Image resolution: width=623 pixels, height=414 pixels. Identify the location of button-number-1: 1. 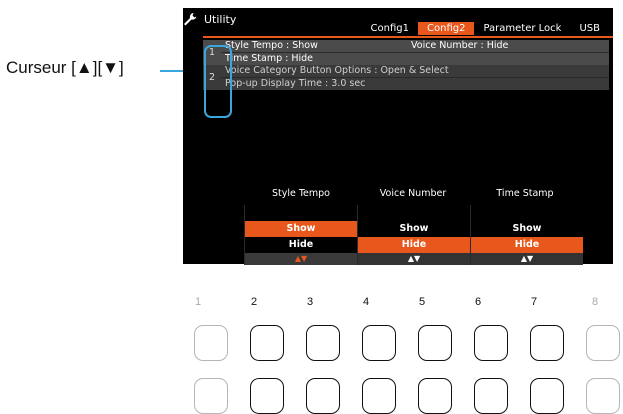
(198, 302).